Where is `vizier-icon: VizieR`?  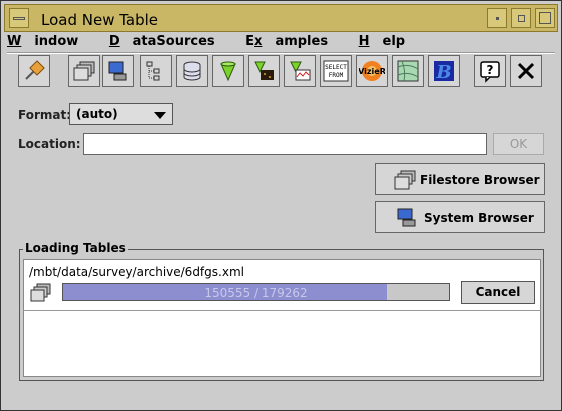 vizier-icon: VizieR is located at coordinates (372, 71).